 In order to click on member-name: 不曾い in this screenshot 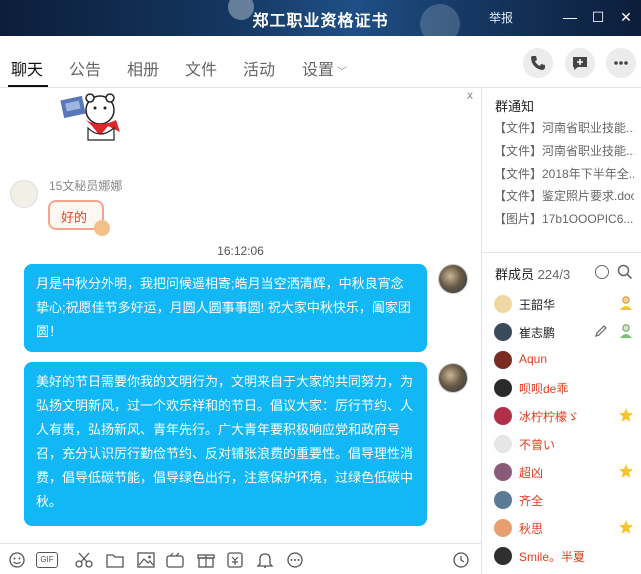, I will do `click(537, 445)`.